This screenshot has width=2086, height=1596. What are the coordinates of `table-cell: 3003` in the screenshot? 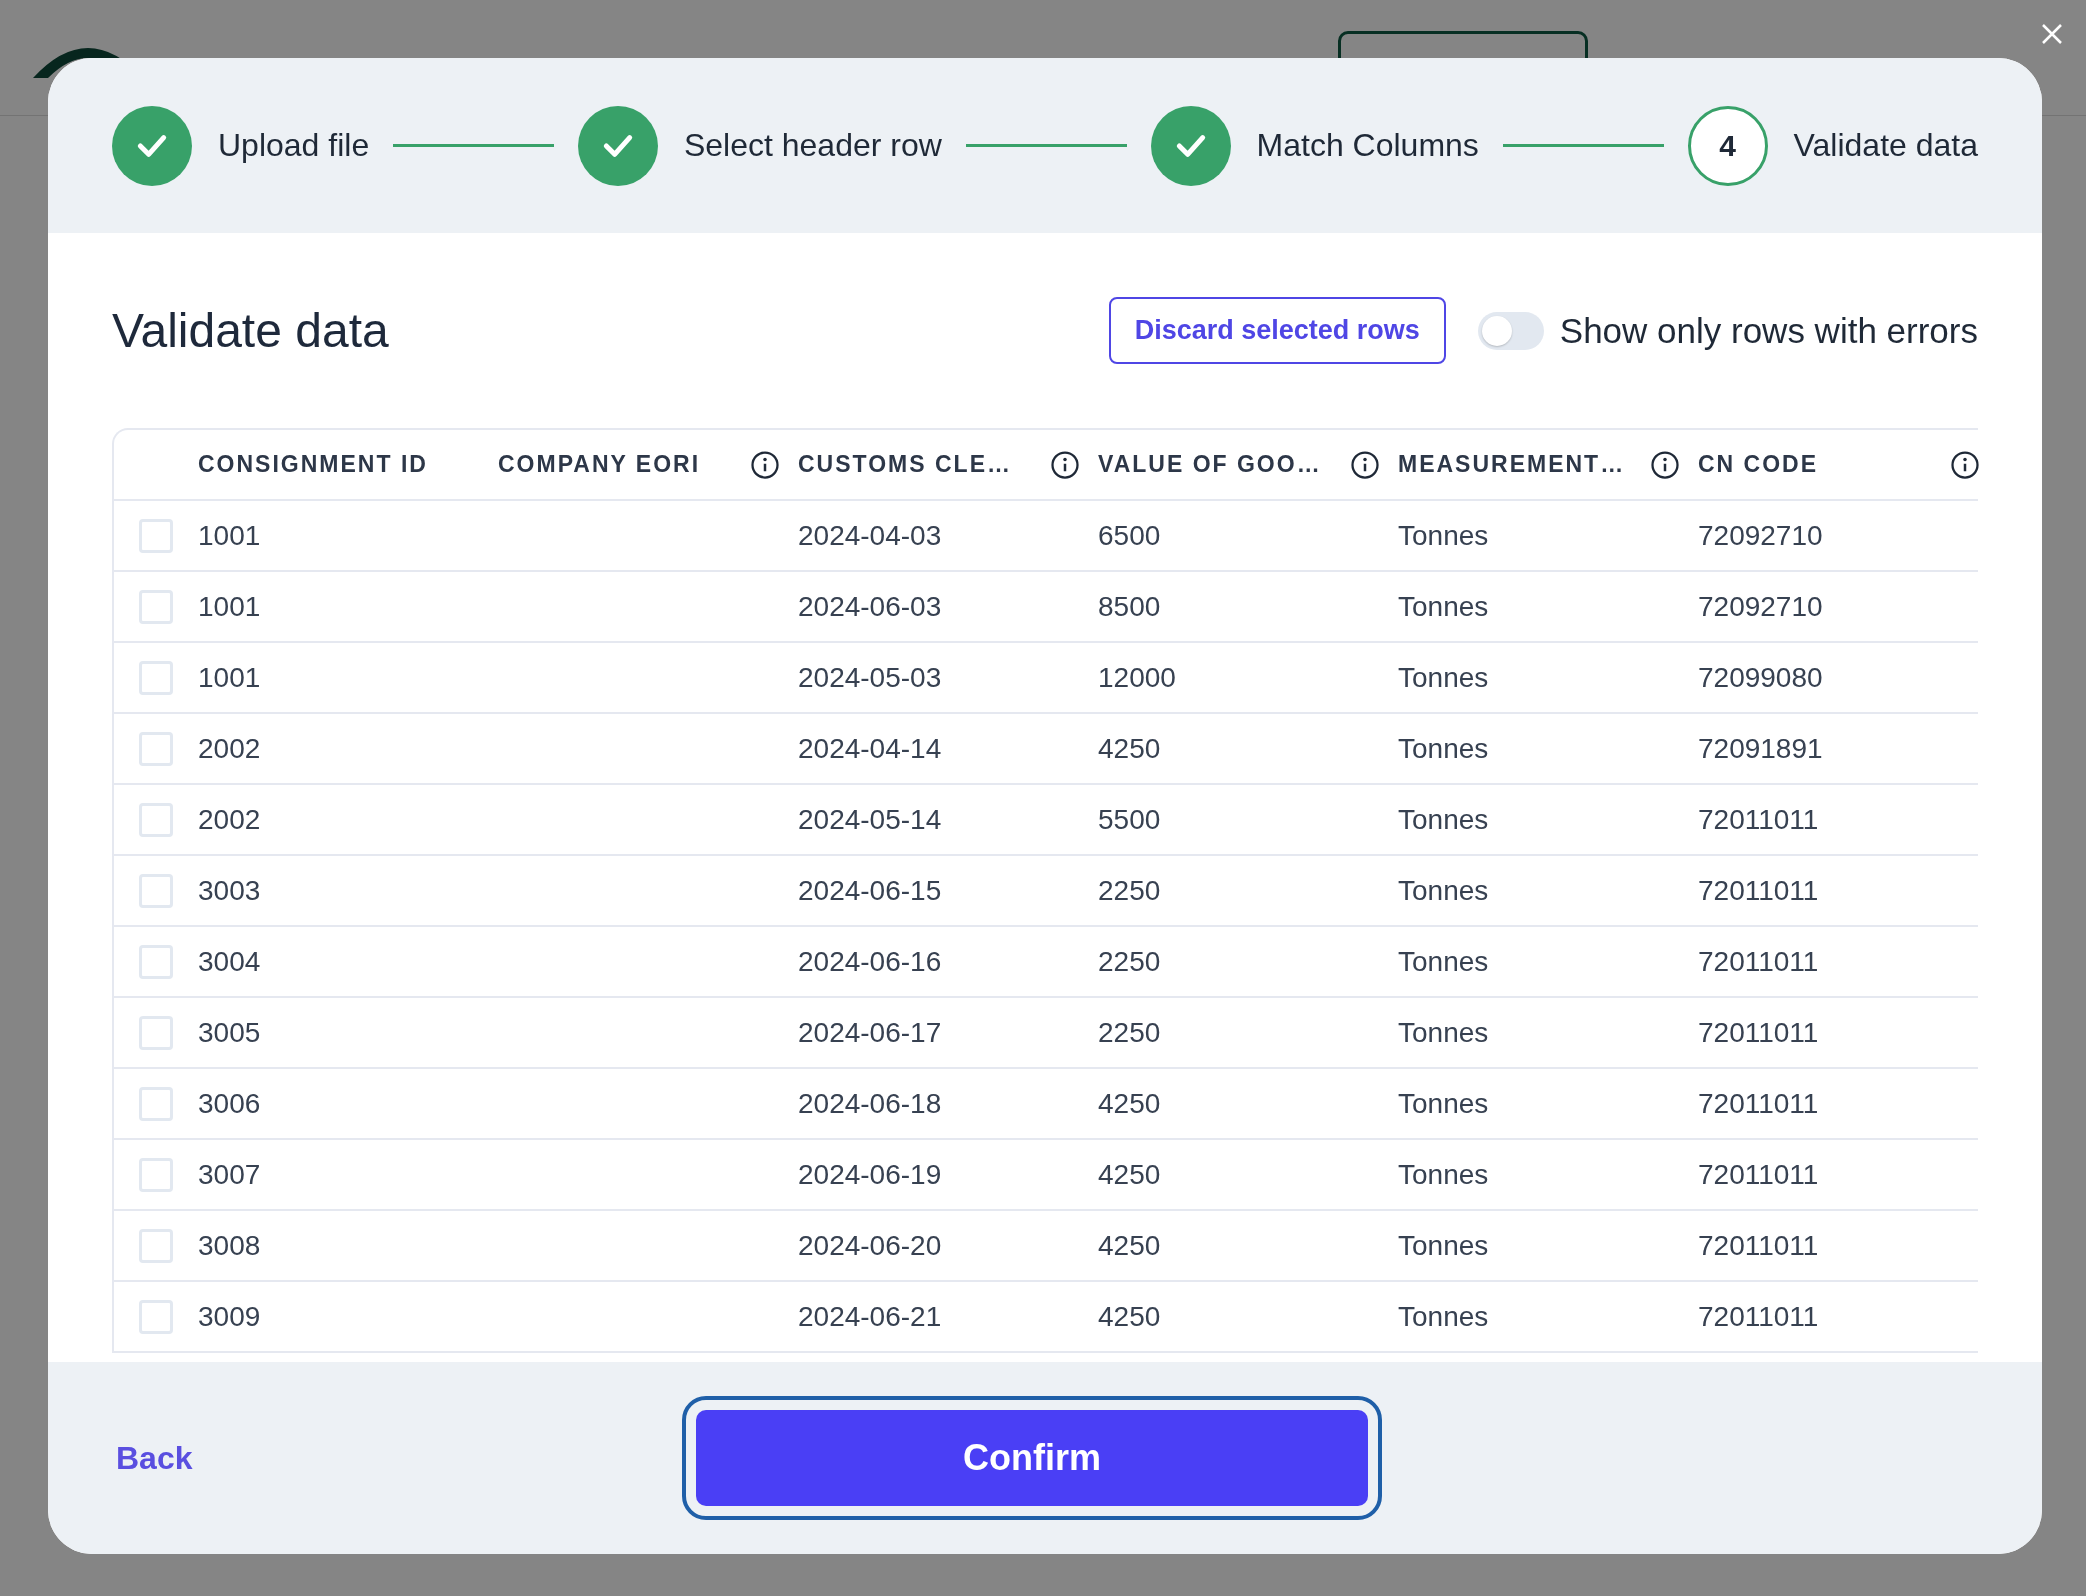 It's located at (229, 890).